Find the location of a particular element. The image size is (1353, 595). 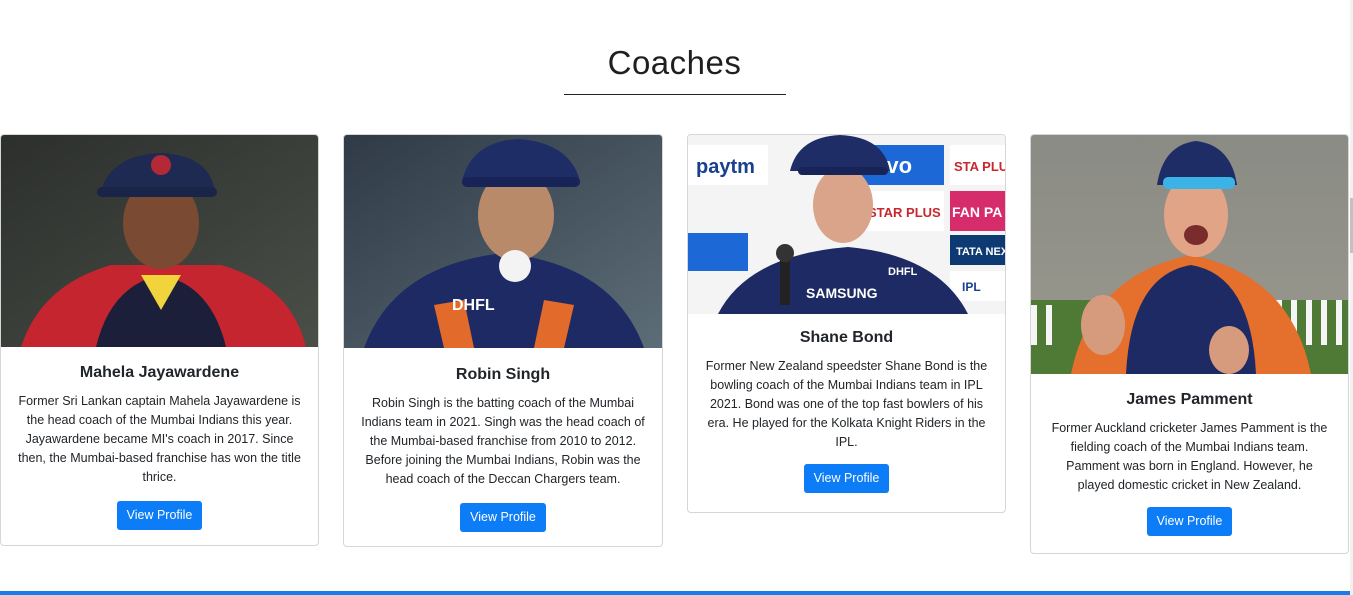

sponsor-text: SAMSUNG is located at coordinates (842, 293).